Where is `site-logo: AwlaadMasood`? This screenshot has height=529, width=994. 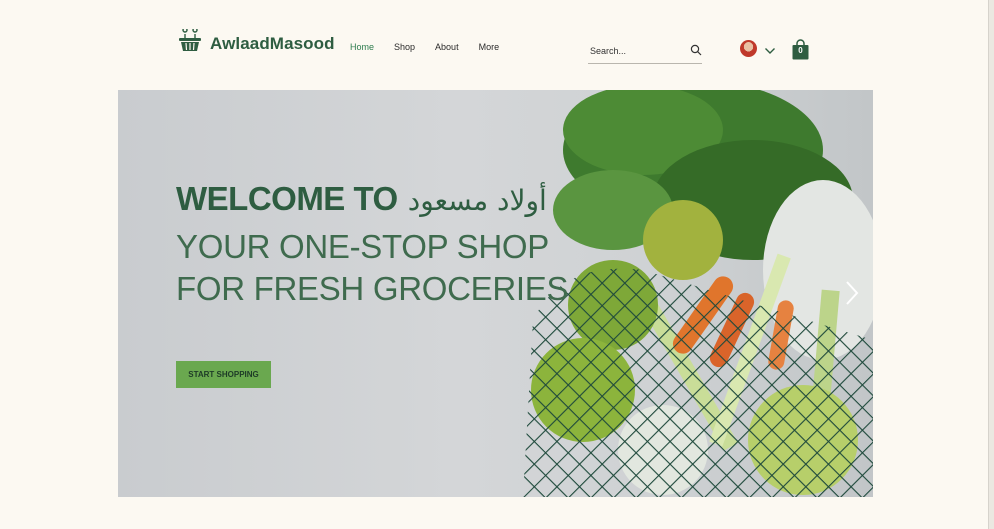 site-logo: AwlaadMasood is located at coordinates (256, 42).